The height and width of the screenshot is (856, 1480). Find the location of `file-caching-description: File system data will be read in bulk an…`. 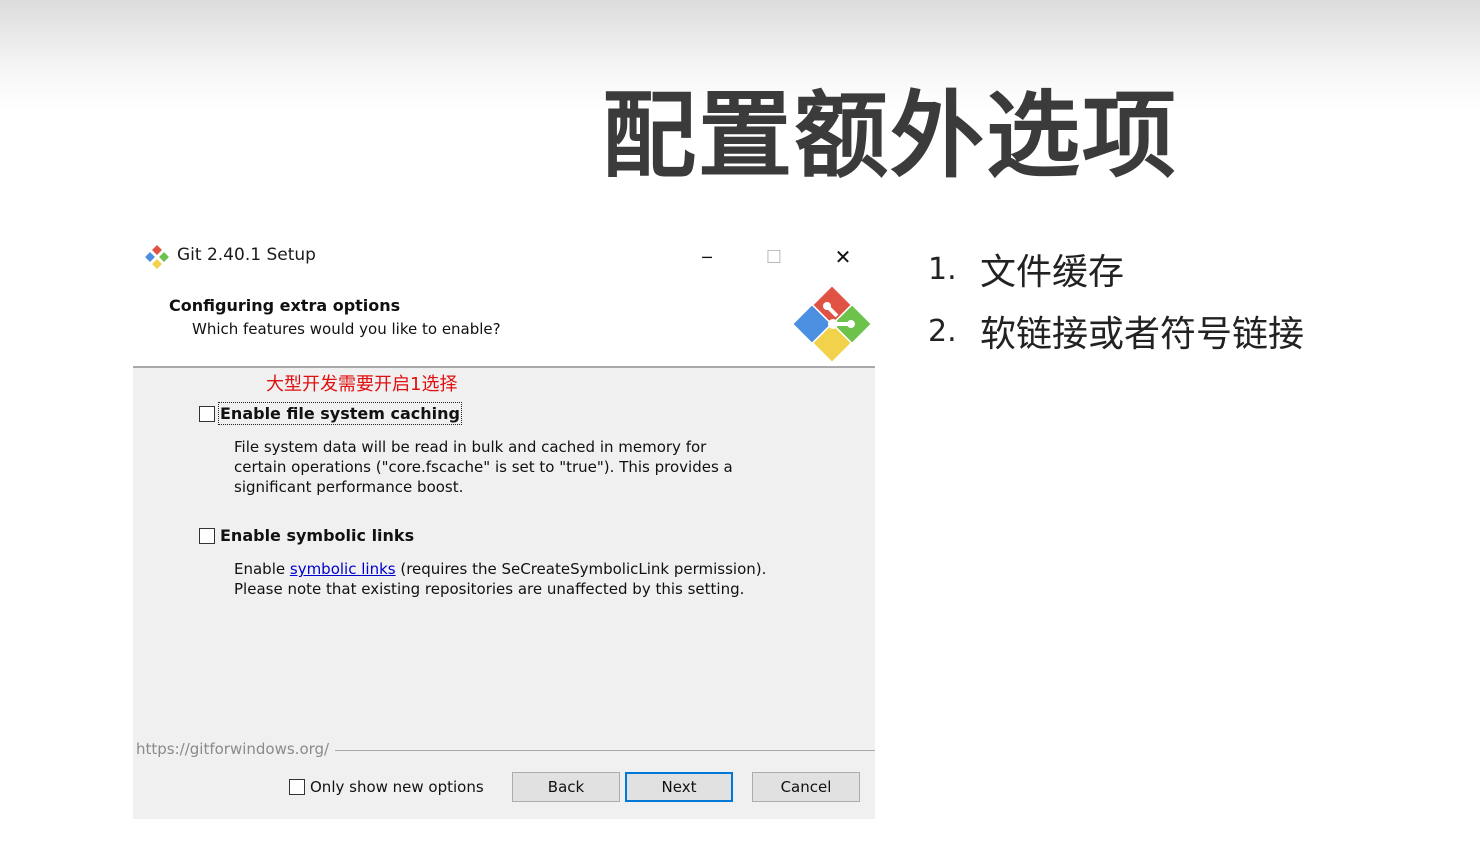

file-caching-description: File system data will be read in bulk an… is located at coordinates (483, 467).